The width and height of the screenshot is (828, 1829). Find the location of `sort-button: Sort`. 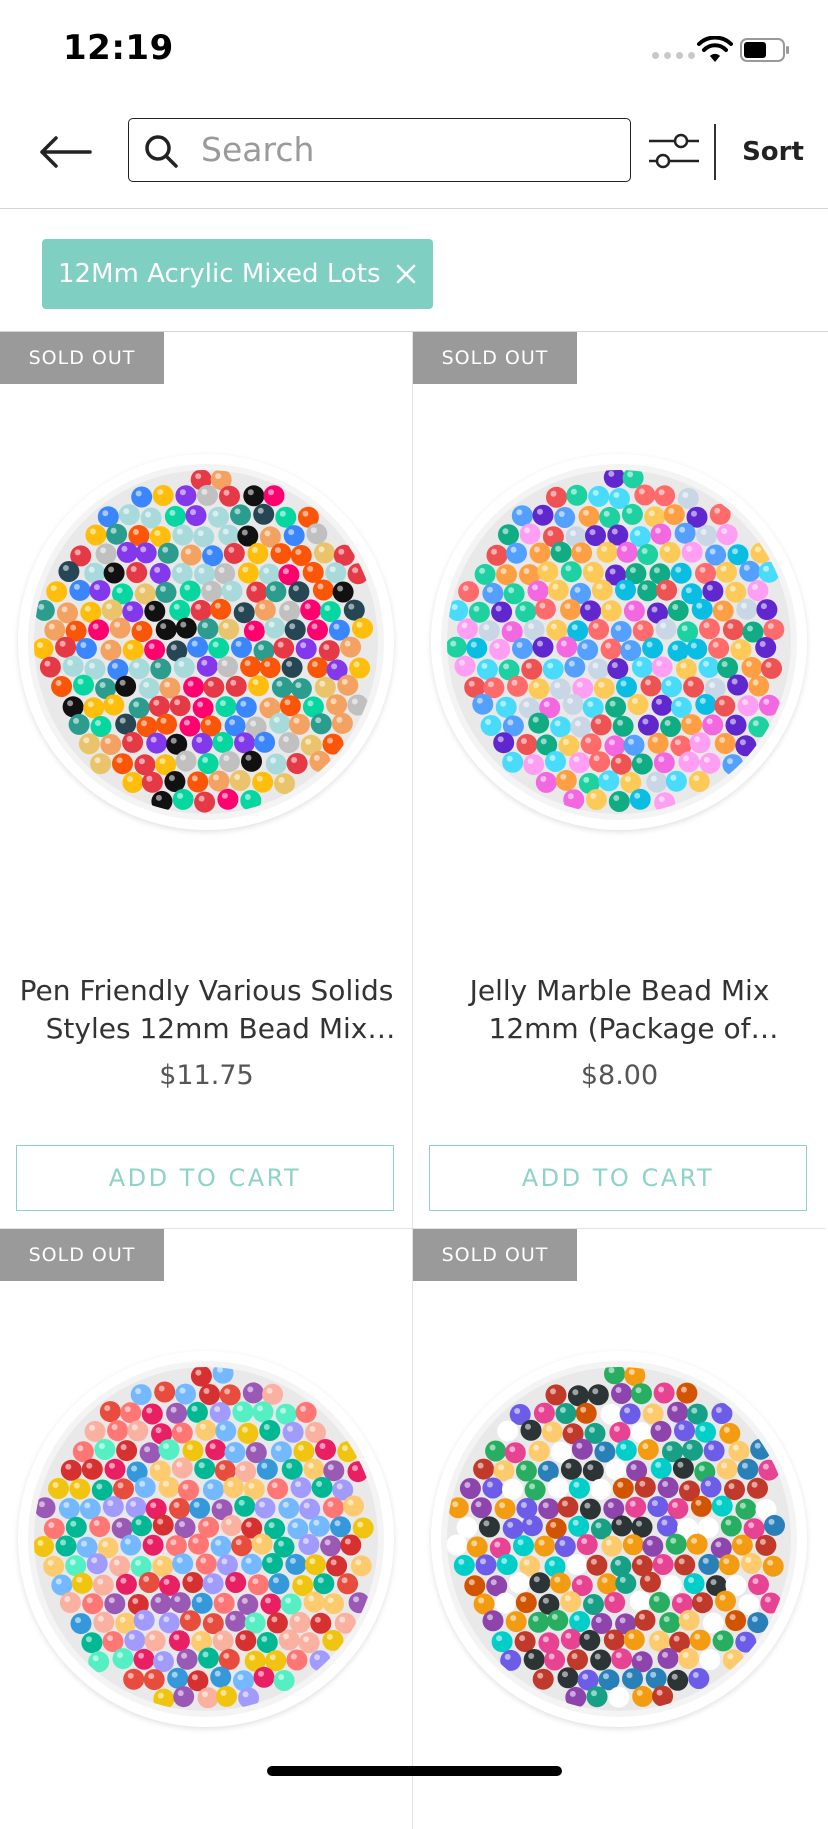

sort-button: Sort is located at coordinates (773, 152).